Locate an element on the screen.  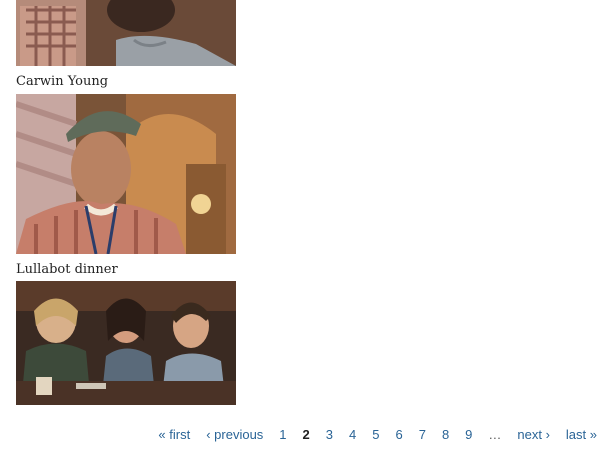
person-in-plaid-shirt-photo is located at coordinates (126, 33).